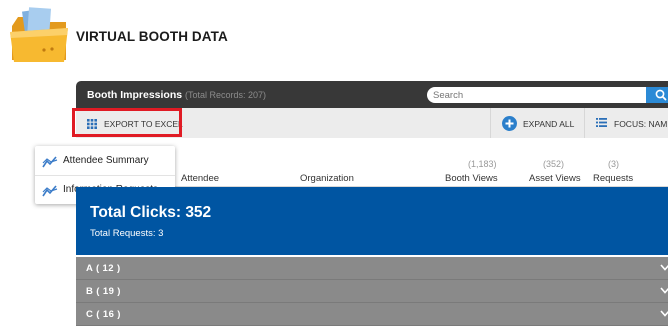 This screenshot has height=328, width=668. What do you see at coordinates (151, 212) in the screenshot?
I see `total-clicks: Total Clicks: 352` at bounding box center [151, 212].